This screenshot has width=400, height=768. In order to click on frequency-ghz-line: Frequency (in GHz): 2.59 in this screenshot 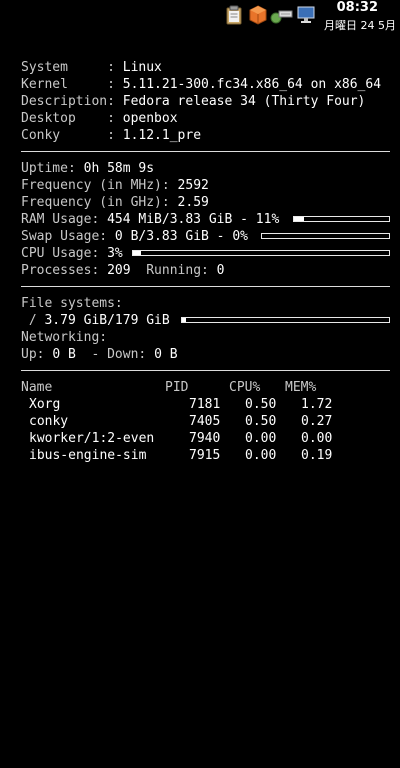, I will do `click(205, 202)`.